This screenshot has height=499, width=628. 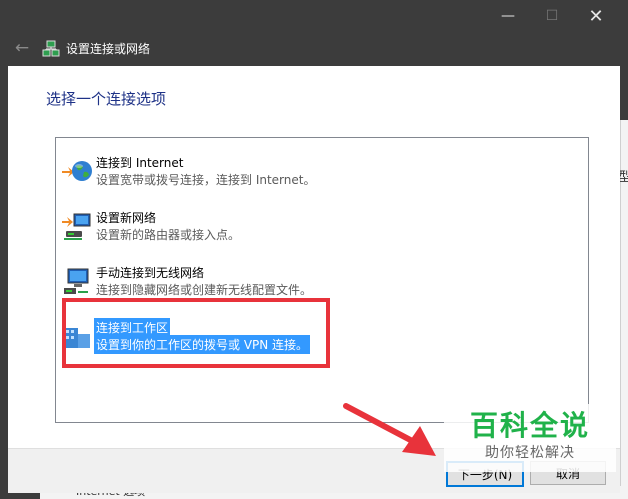 I want to click on maximize-button: ☐, so click(x=552, y=16).